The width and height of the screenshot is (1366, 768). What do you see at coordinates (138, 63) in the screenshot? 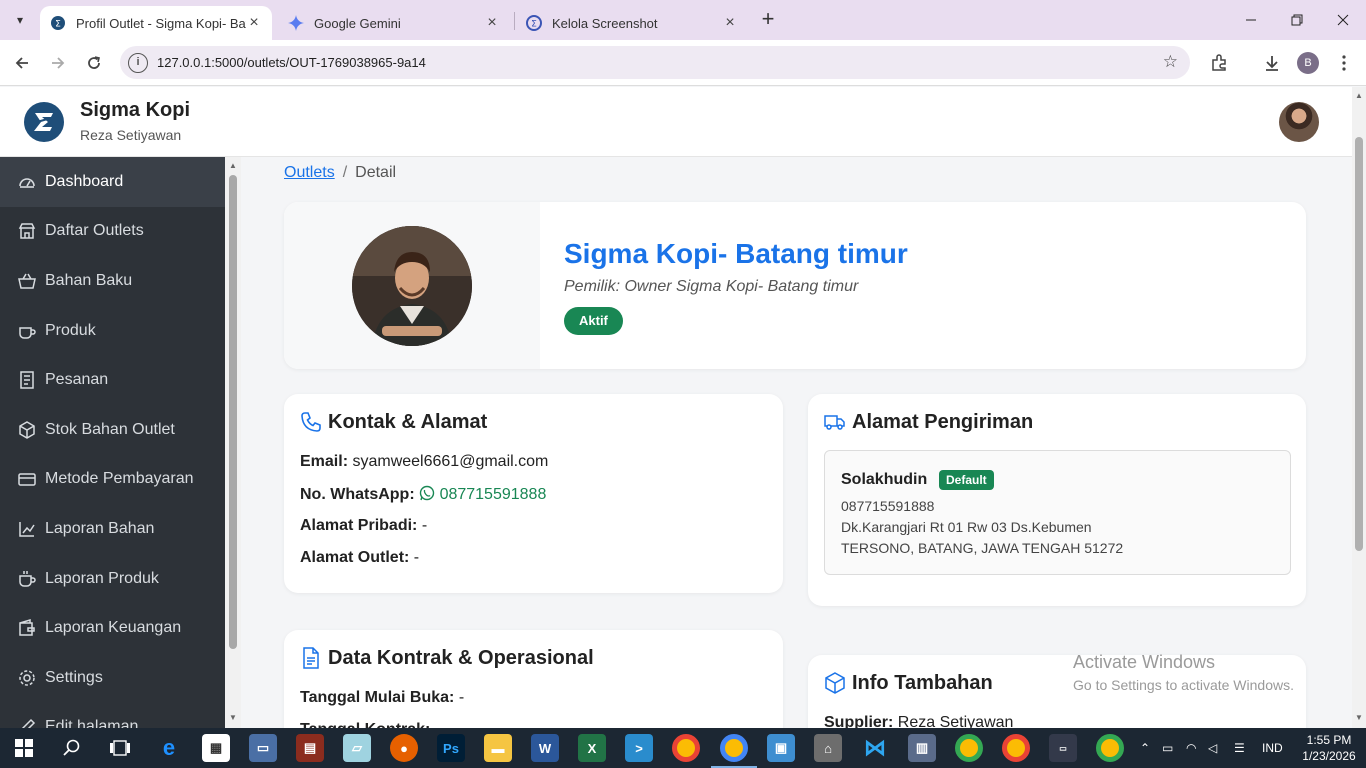
I see `site-info-icon: i` at bounding box center [138, 63].